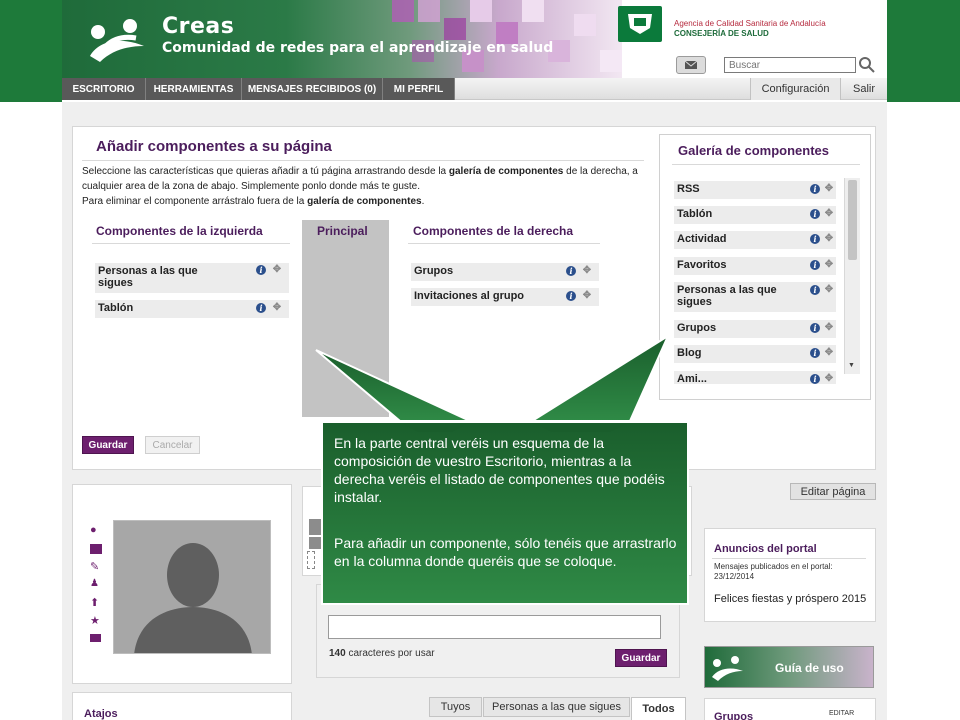 The image size is (960, 720). I want to click on callout-pointer-shapes, so click(502, 469).